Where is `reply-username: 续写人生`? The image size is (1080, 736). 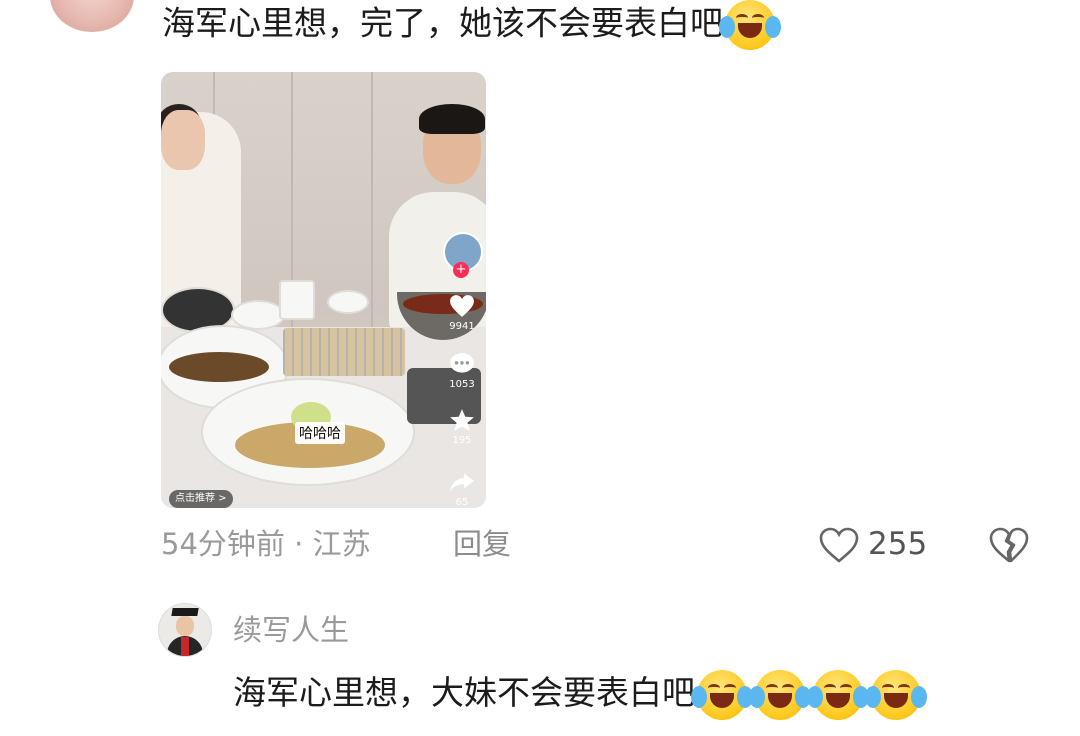
reply-username: 续写人生 is located at coordinates (291, 630).